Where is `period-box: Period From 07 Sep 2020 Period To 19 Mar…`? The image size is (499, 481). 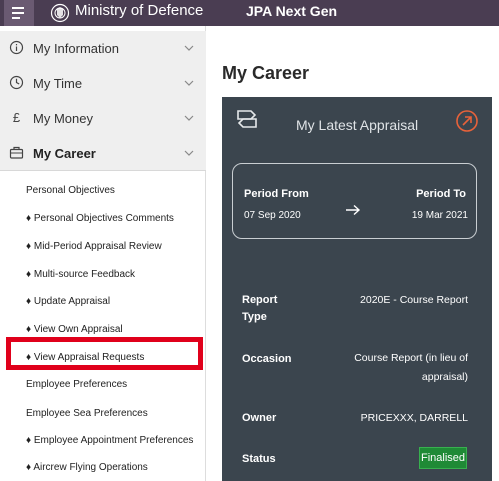
period-box: Period From 07 Sep 2020 Period To 19 Mar… is located at coordinates (354, 201).